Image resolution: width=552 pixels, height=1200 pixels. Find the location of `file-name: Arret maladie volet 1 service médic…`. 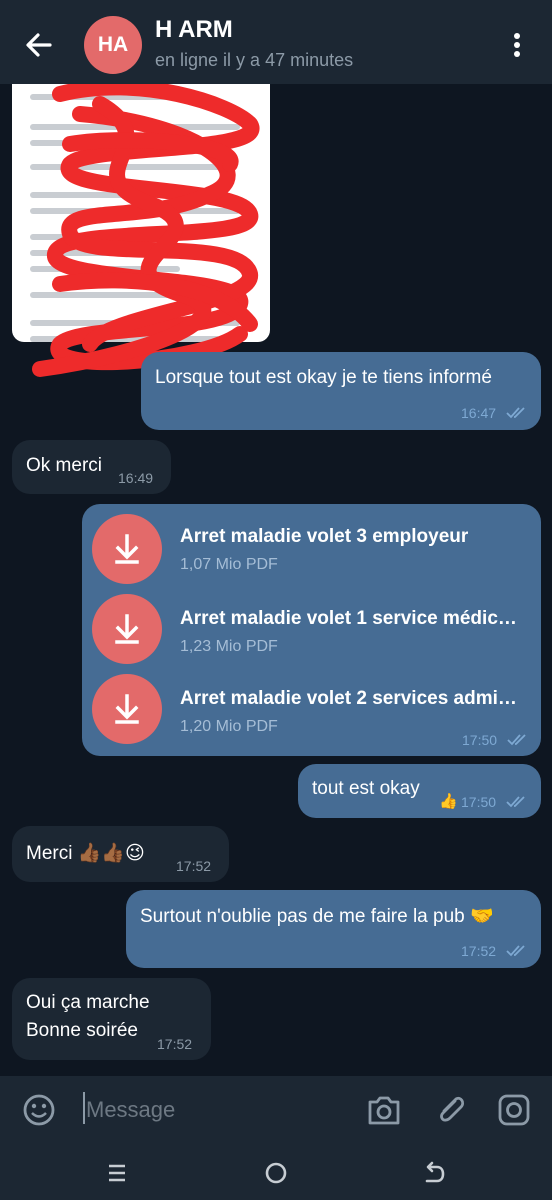

file-name: Arret maladie volet 1 service médic… is located at coordinates (348, 618).